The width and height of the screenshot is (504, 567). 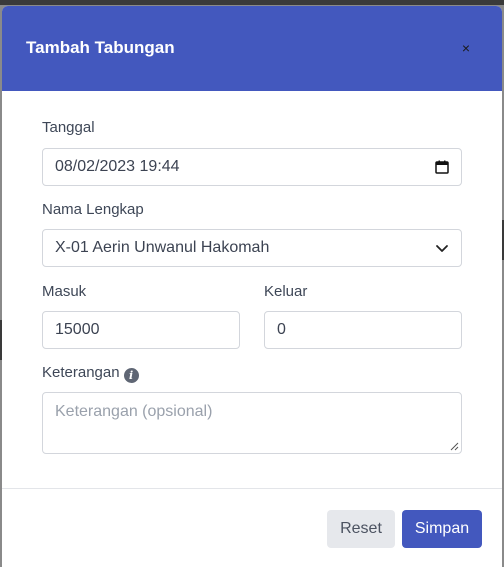 What do you see at coordinates (252, 2) in the screenshot?
I see `backdrop-edge-top` at bounding box center [252, 2].